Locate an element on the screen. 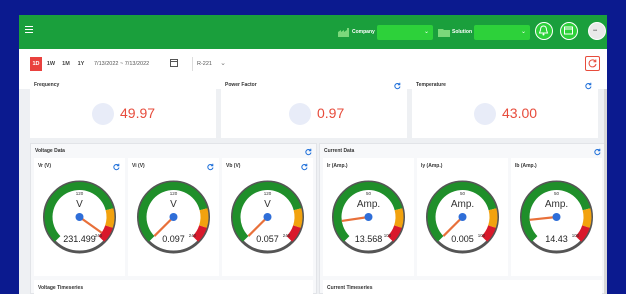  notifications-button is located at coordinates (544, 31).